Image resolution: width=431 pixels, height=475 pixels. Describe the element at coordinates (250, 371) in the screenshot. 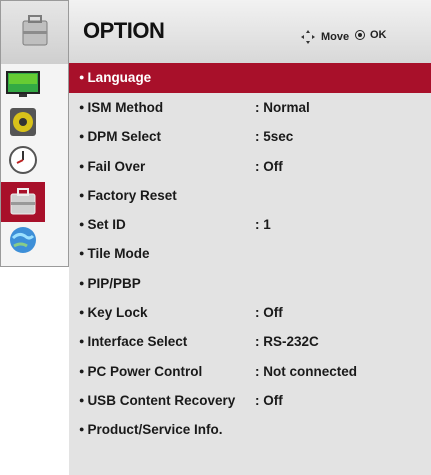

I see `option-item-pc-power-control: ● PC Power Control : Not connected` at that location.